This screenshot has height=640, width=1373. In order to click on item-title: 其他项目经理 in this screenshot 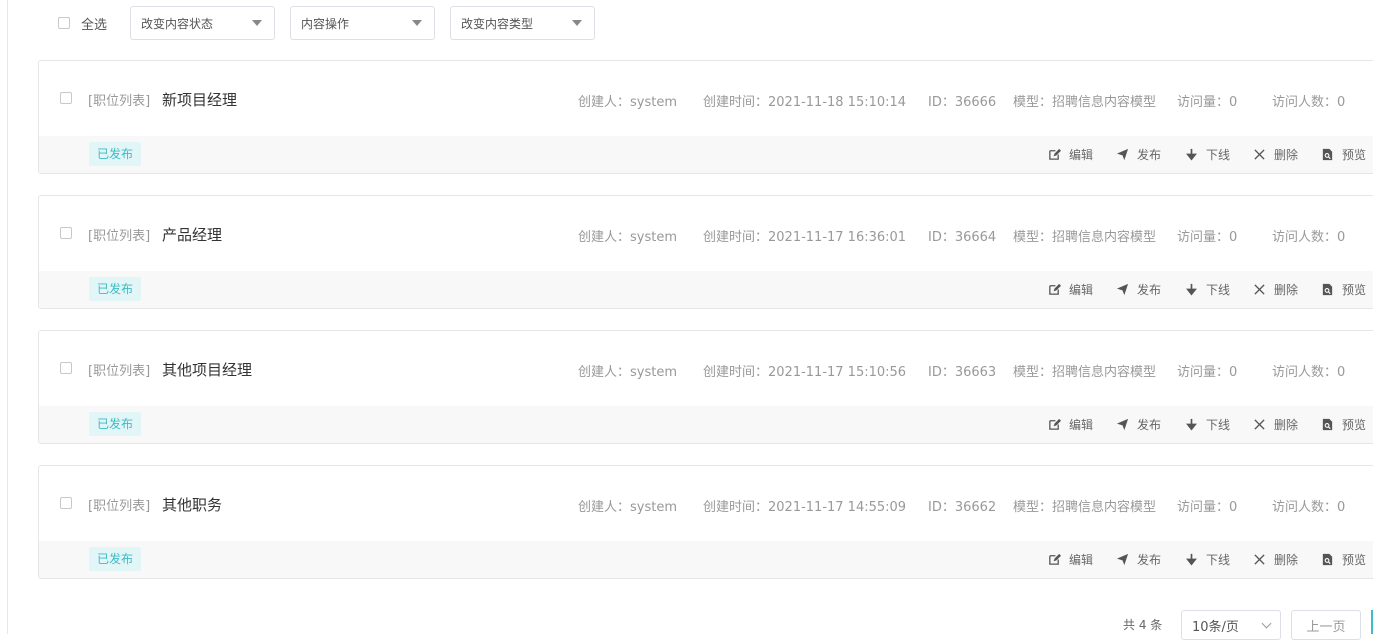, I will do `click(207, 369)`.